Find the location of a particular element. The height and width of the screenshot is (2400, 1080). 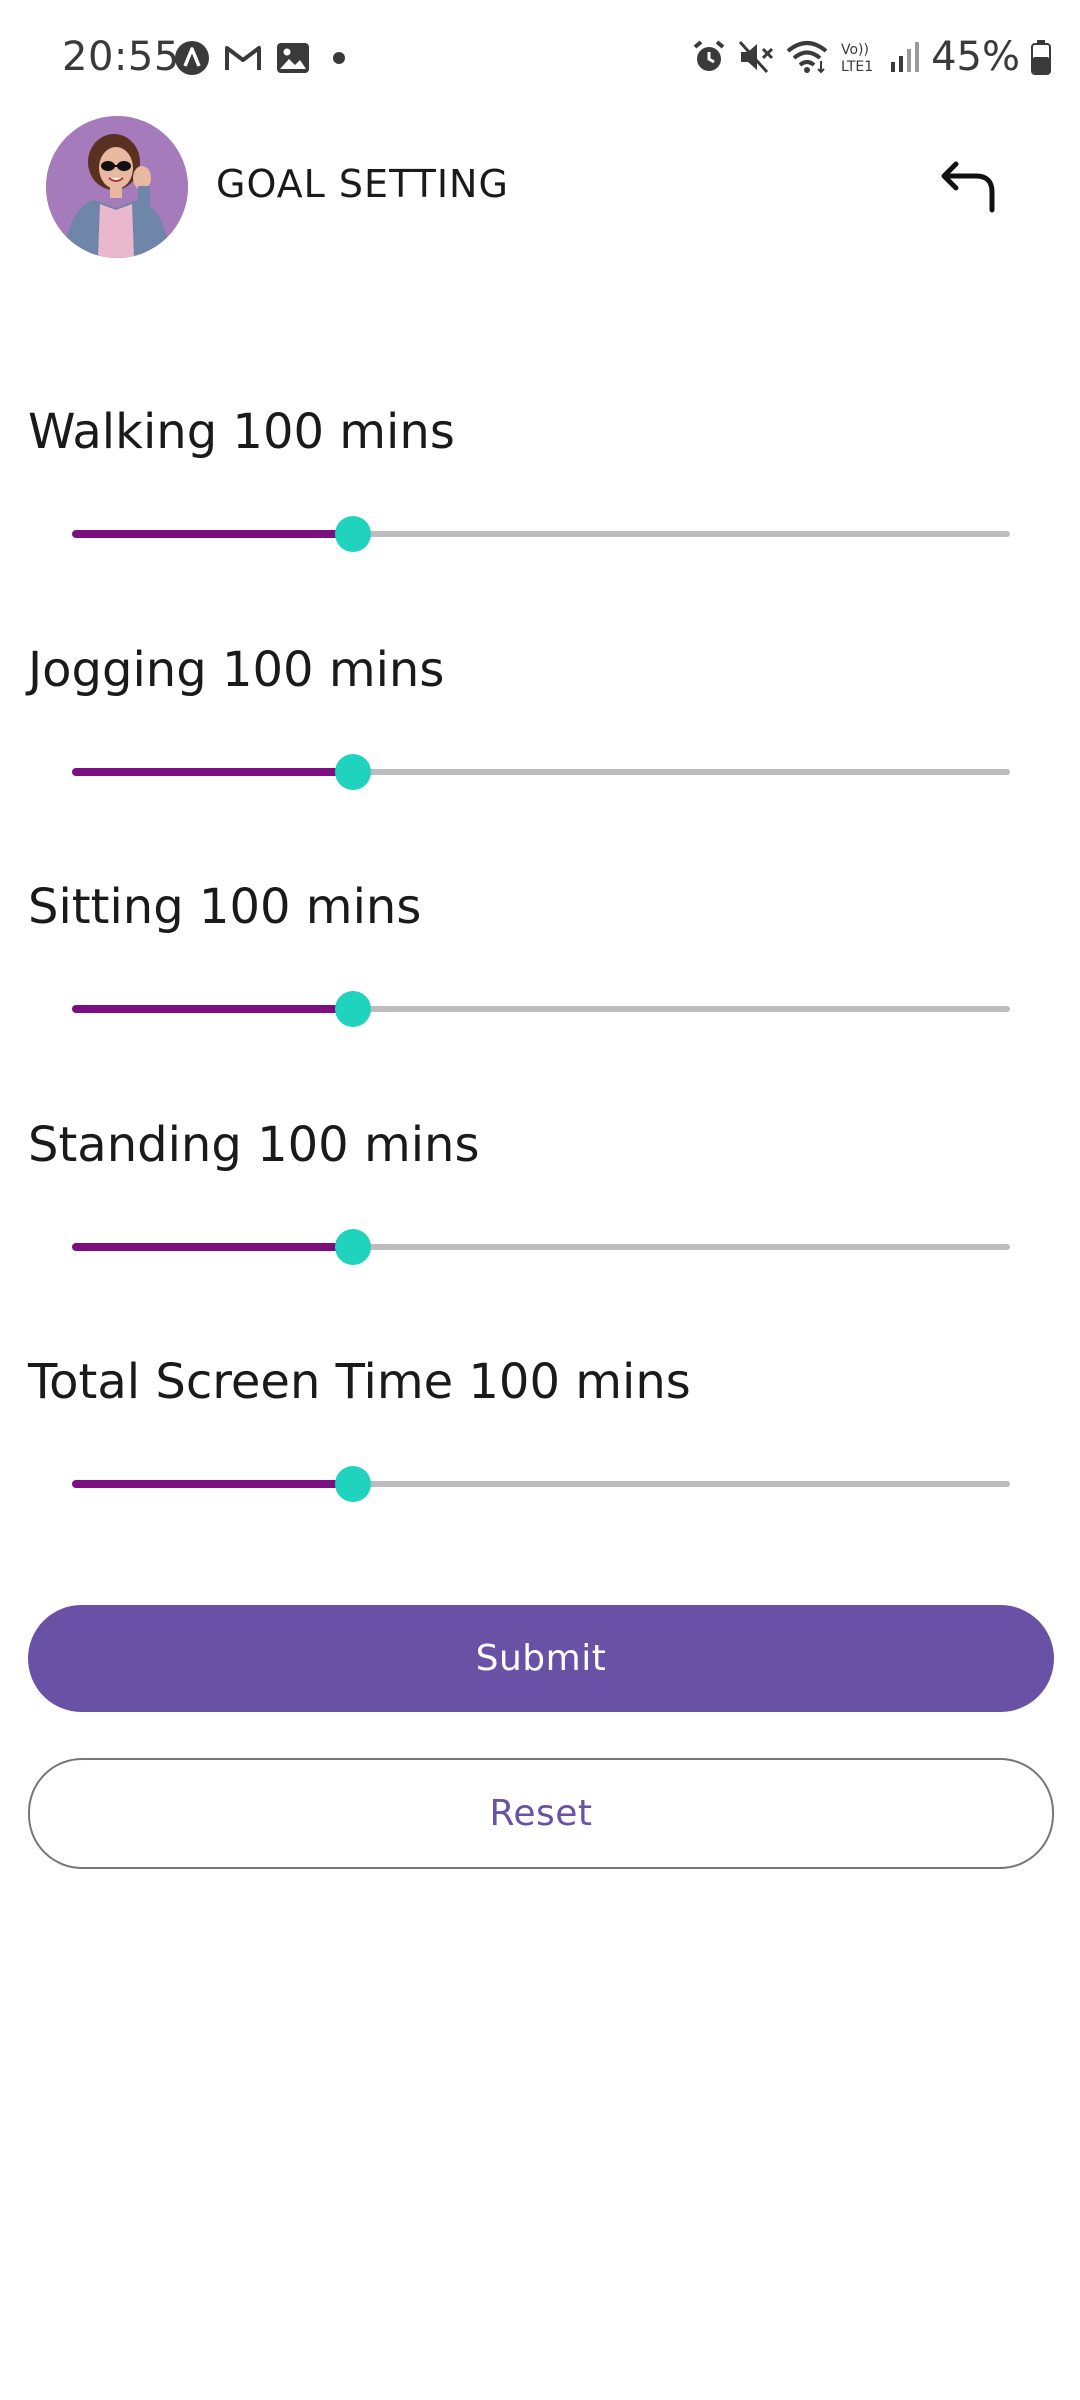

volte-icon: Vo)) LTE1 is located at coordinates (859, 57).